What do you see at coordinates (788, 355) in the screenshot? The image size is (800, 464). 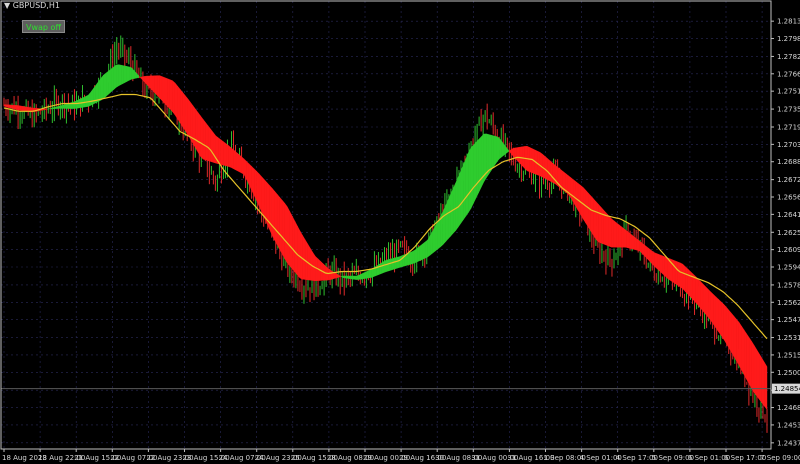 I see `y-tick-label: 1.25155` at bounding box center [788, 355].